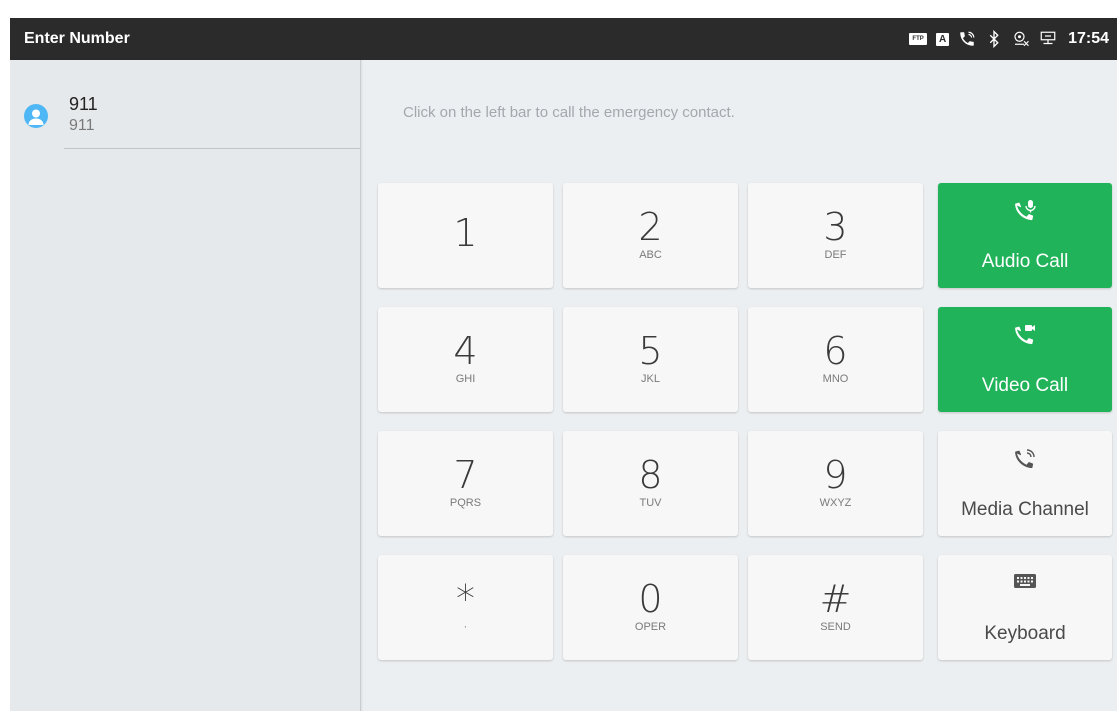 The height and width of the screenshot is (711, 1117). I want to click on key-letters: TUV, so click(650, 503).